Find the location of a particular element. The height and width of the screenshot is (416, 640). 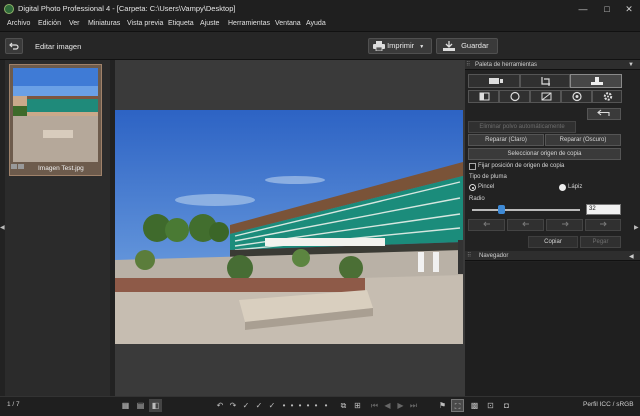

nav-next-button is located at coordinates (564, 225).